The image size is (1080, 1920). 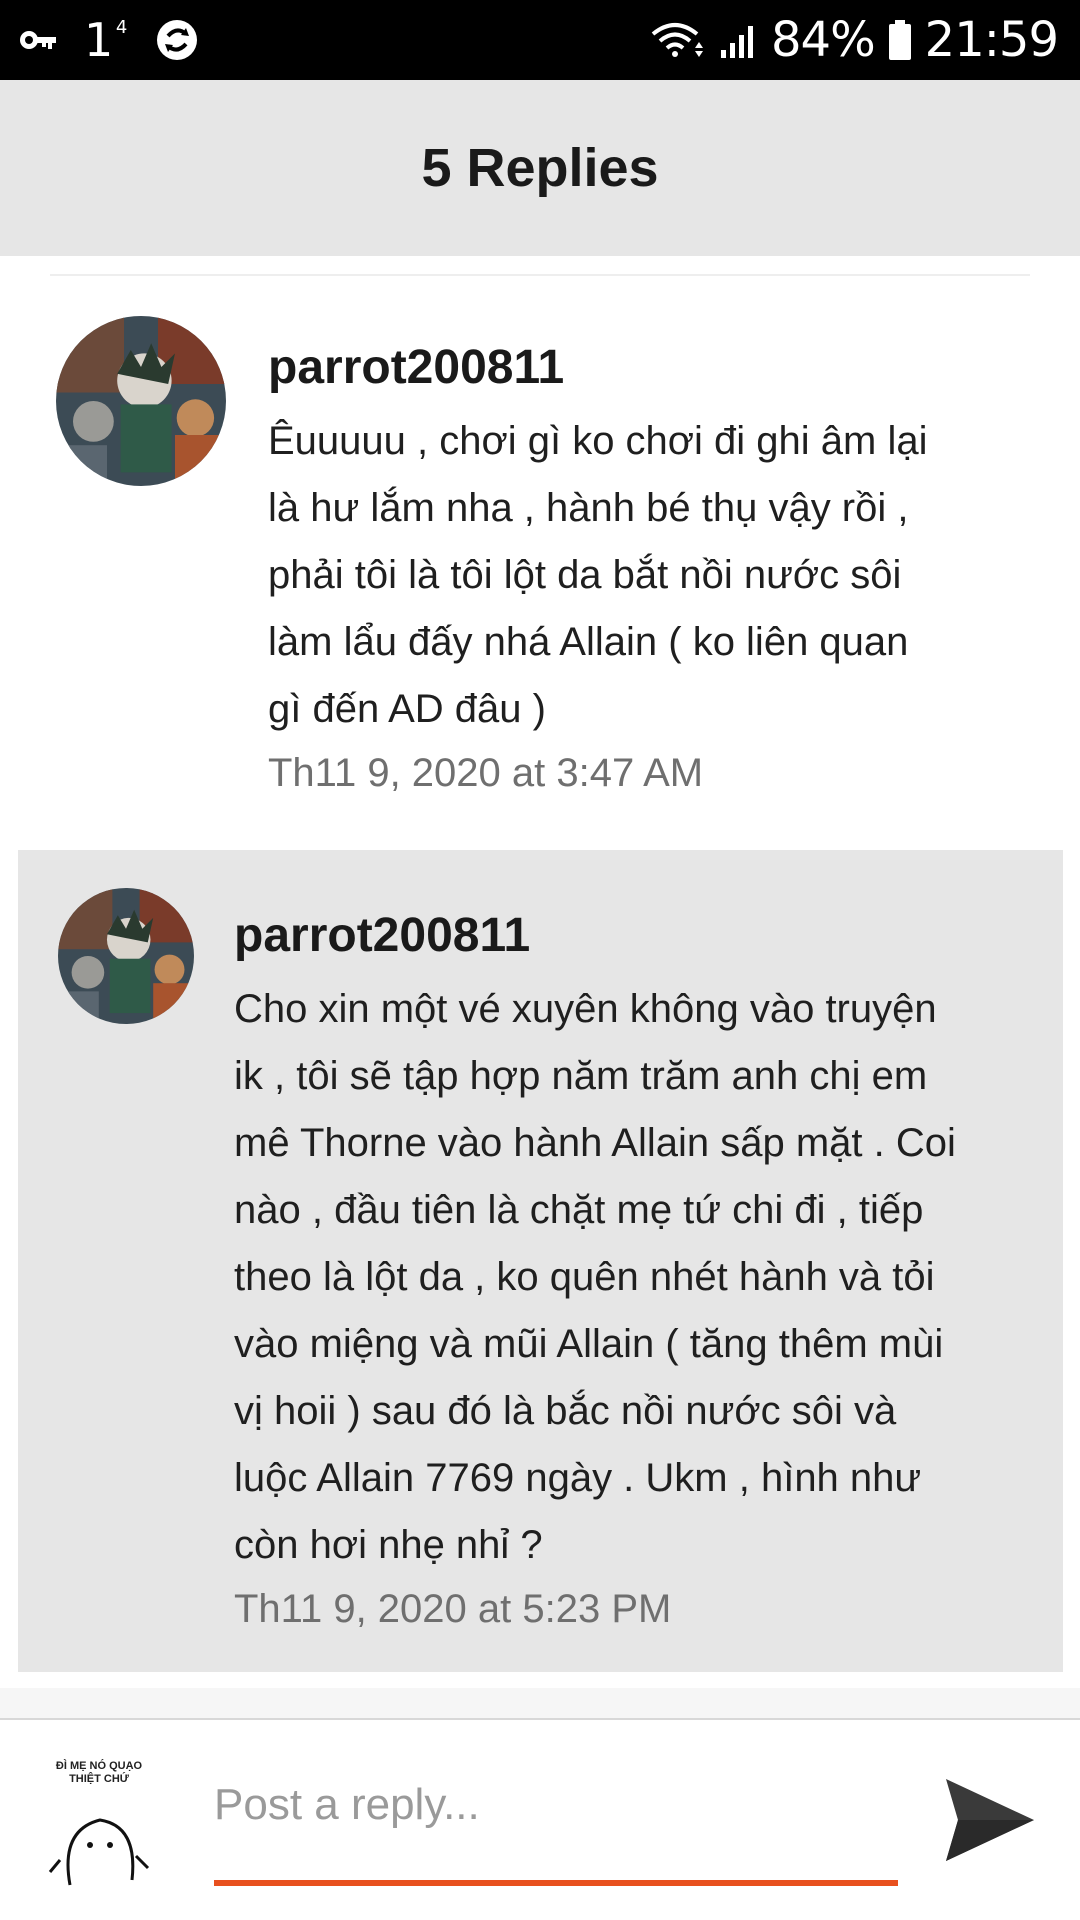 What do you see at coordinates (540, 40) in the screenshot?
I see `status-bar: 14 84% 21:59` at bounding box center [540, 40].